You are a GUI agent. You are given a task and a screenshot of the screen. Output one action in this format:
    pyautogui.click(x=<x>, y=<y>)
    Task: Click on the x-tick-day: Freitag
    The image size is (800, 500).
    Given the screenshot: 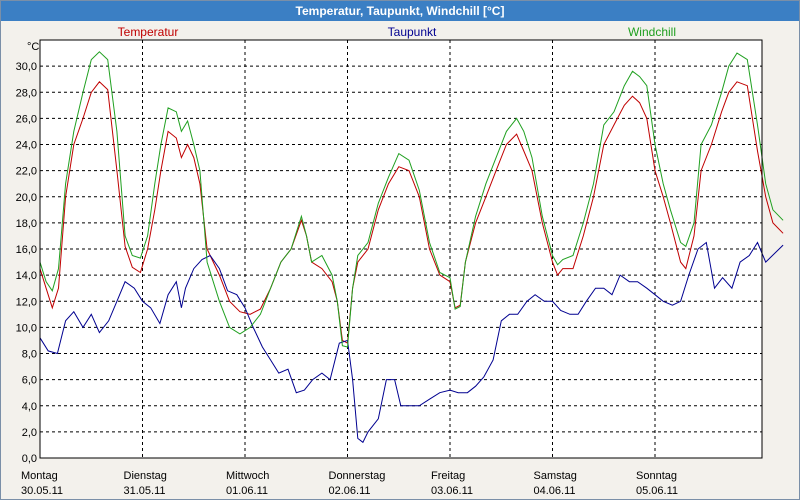 What is the action you would take?
    pyautogui.click(x=448, y=476)
    